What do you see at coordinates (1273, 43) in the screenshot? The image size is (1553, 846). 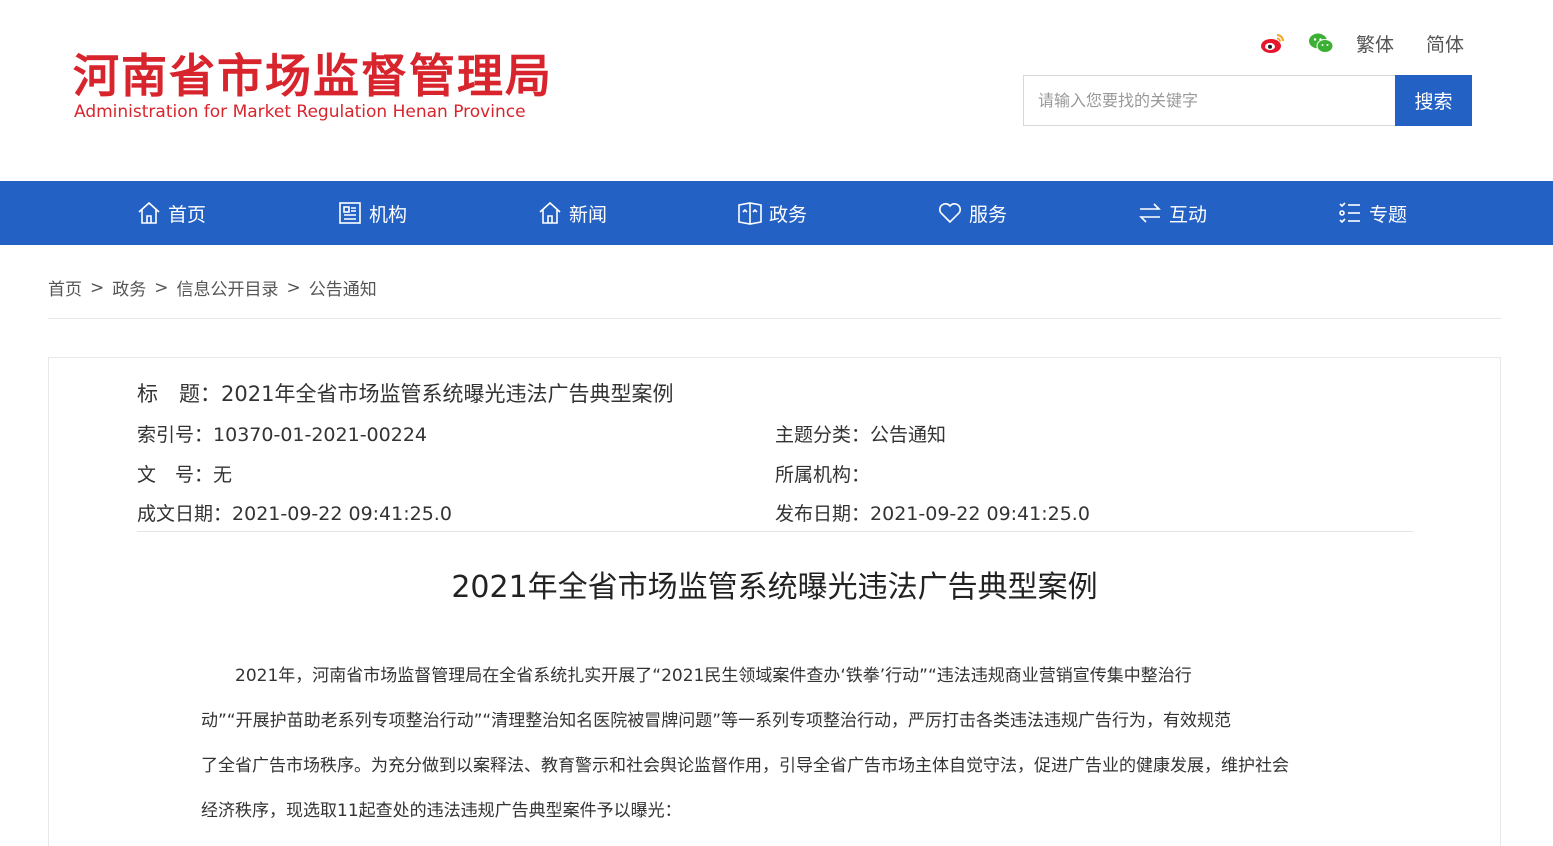 I see `weibo-icon` at bounding box center [1273, 43].